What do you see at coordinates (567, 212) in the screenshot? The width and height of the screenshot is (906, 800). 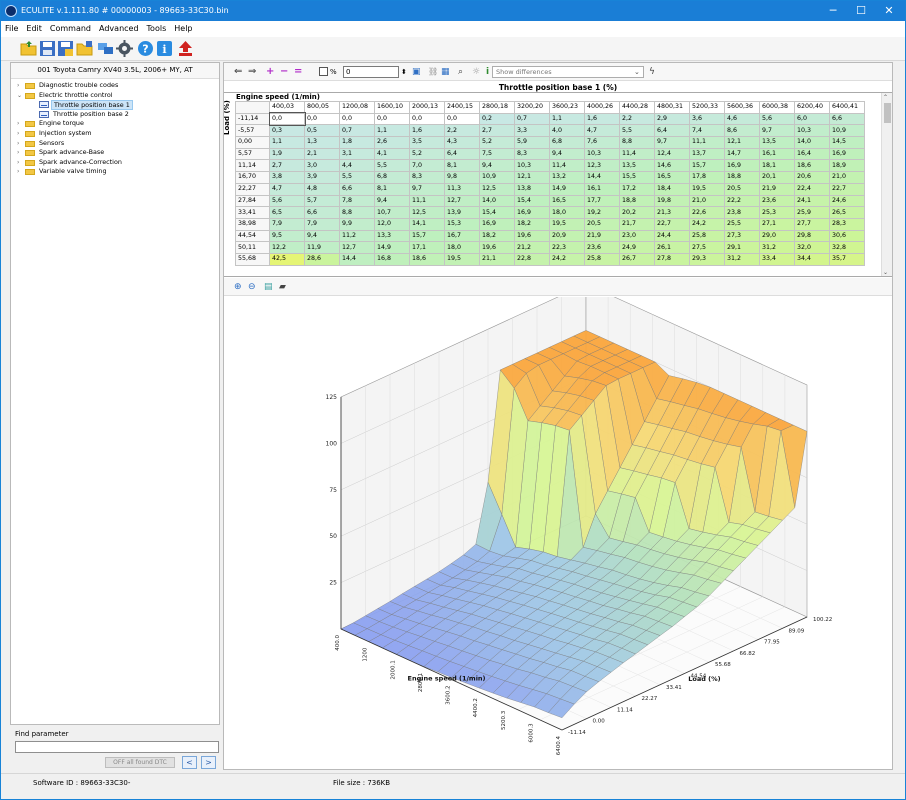 I see `table-cell: 18,0` at bounding box center [567, 212].